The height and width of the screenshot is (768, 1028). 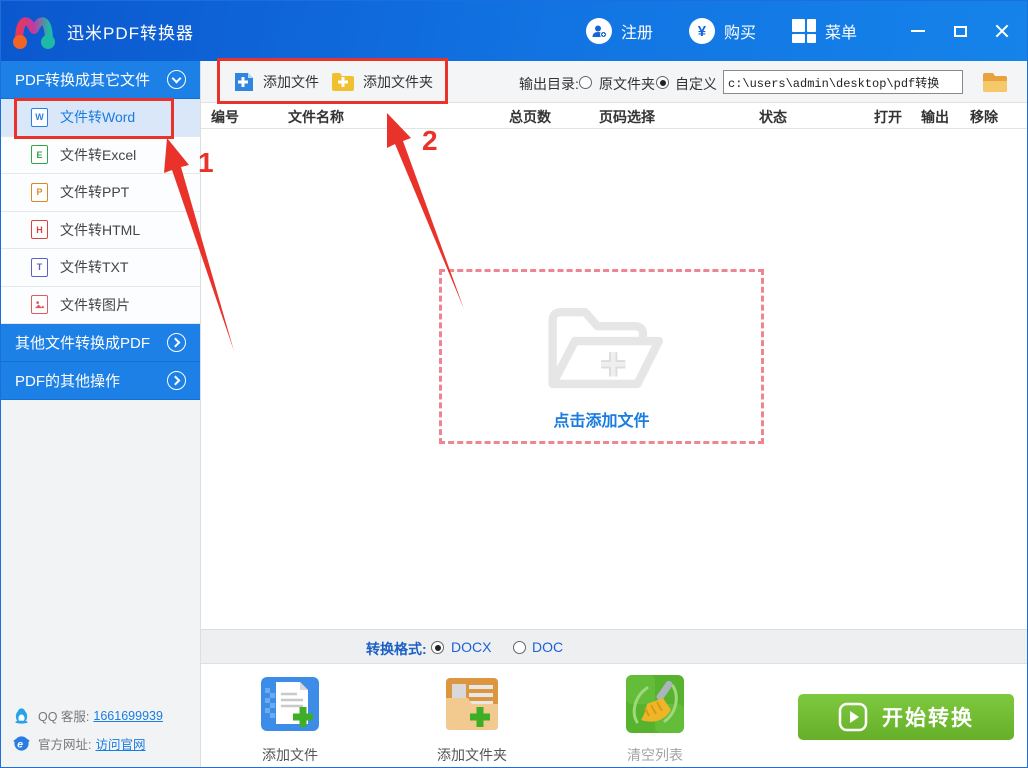 I want to click on qq-number-link: 1661699939, so click(x=128, y=716).